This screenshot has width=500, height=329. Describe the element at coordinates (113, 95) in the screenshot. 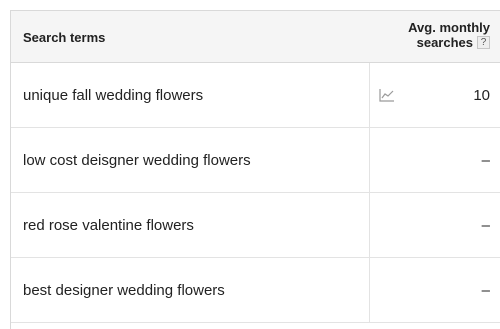

I see `search-term: unique fall wedding flowers` at that location.